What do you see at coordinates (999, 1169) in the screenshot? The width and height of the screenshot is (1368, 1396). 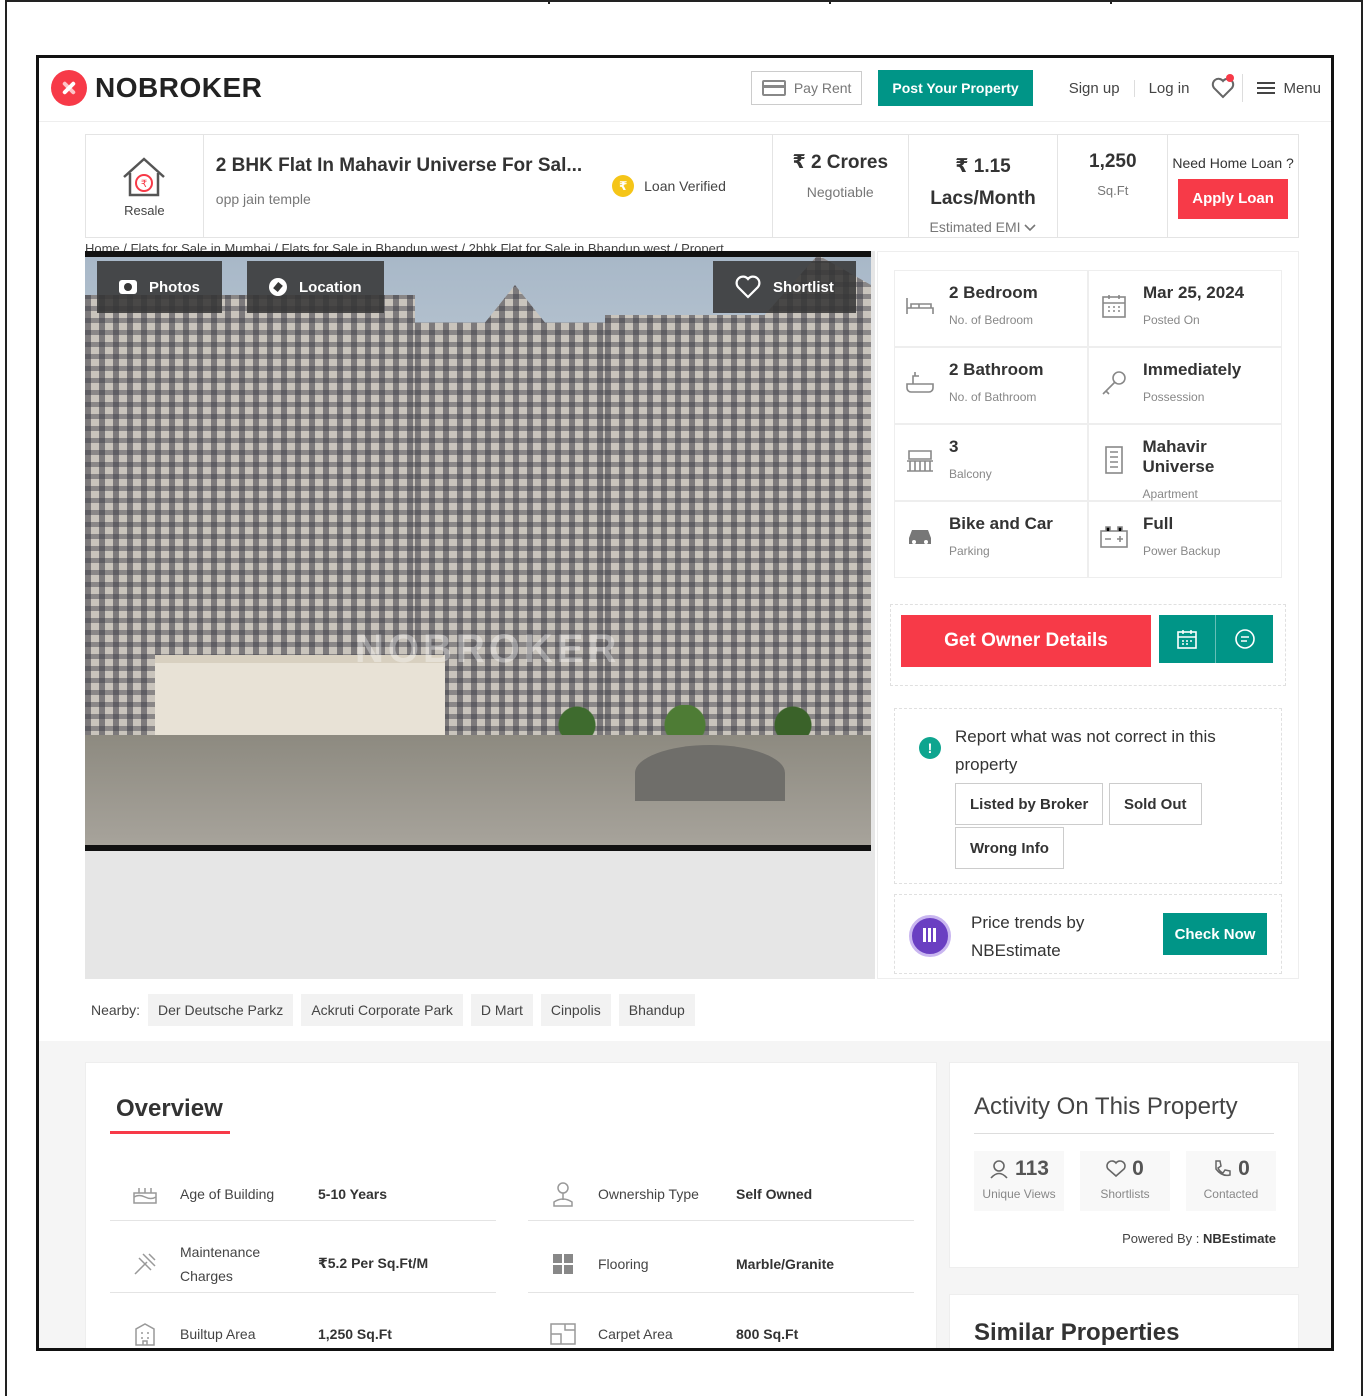 I see `user-icon` at bounding box center [999, 1169].